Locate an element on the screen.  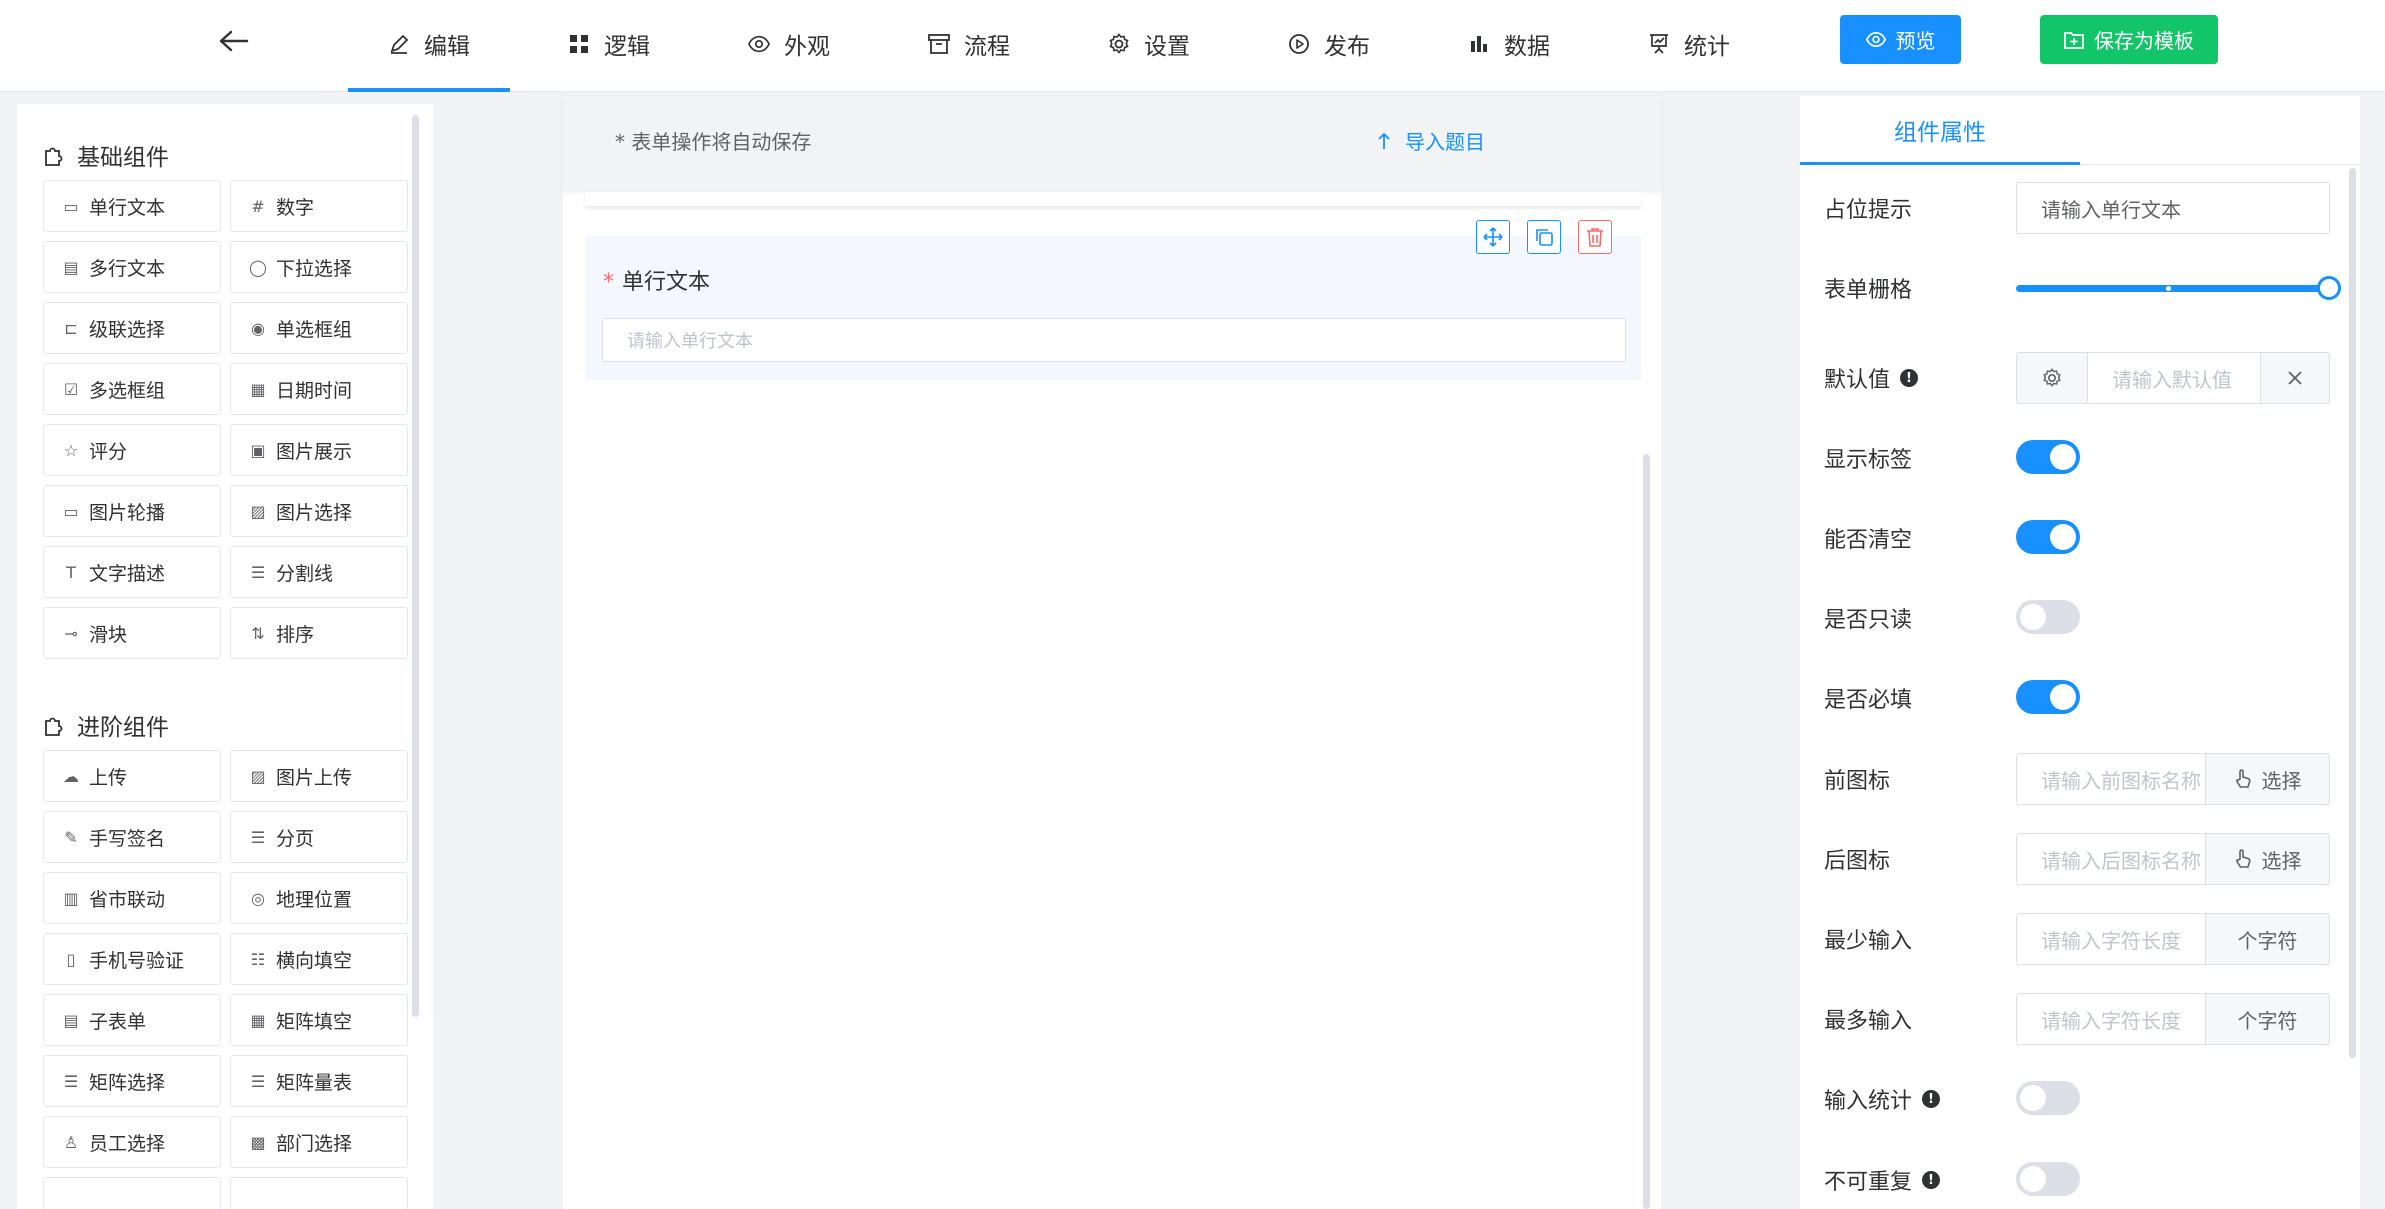
suffix-icon-select-button: 选择 is located at coordinates (2267, 859).